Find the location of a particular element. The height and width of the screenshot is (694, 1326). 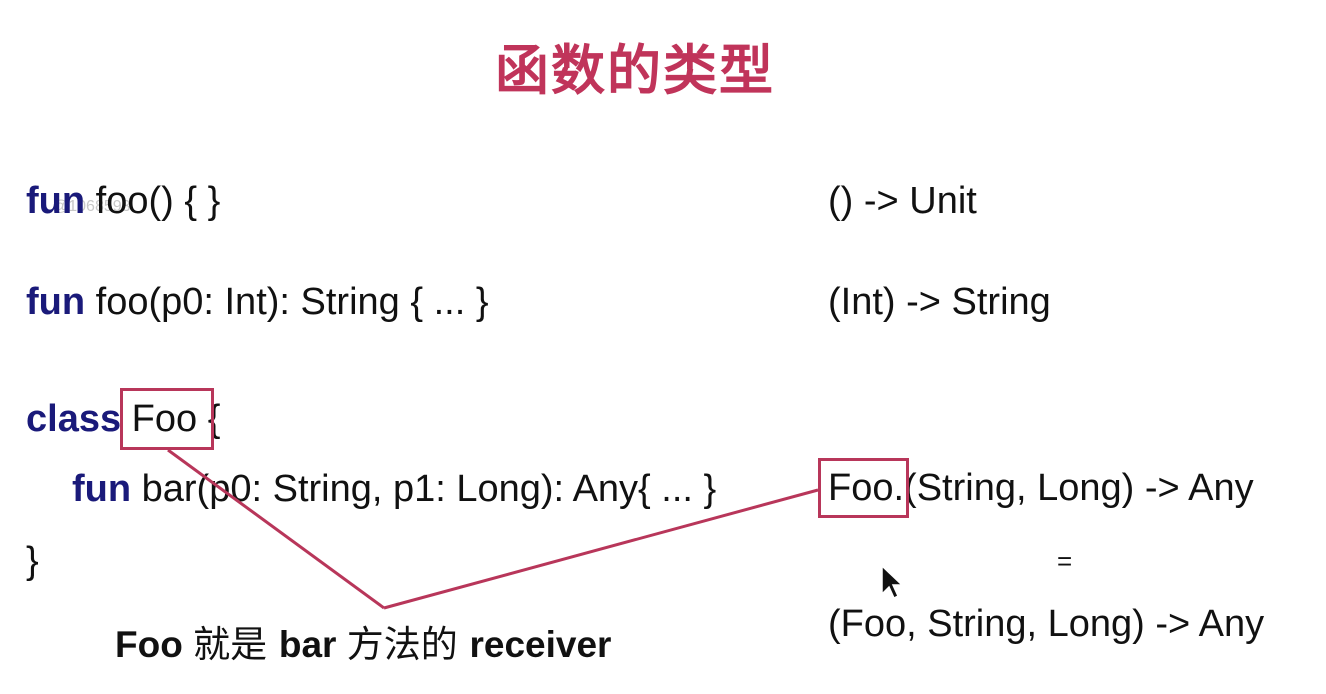

type-text: (Int) -> String is located at coordinates (939, 302).